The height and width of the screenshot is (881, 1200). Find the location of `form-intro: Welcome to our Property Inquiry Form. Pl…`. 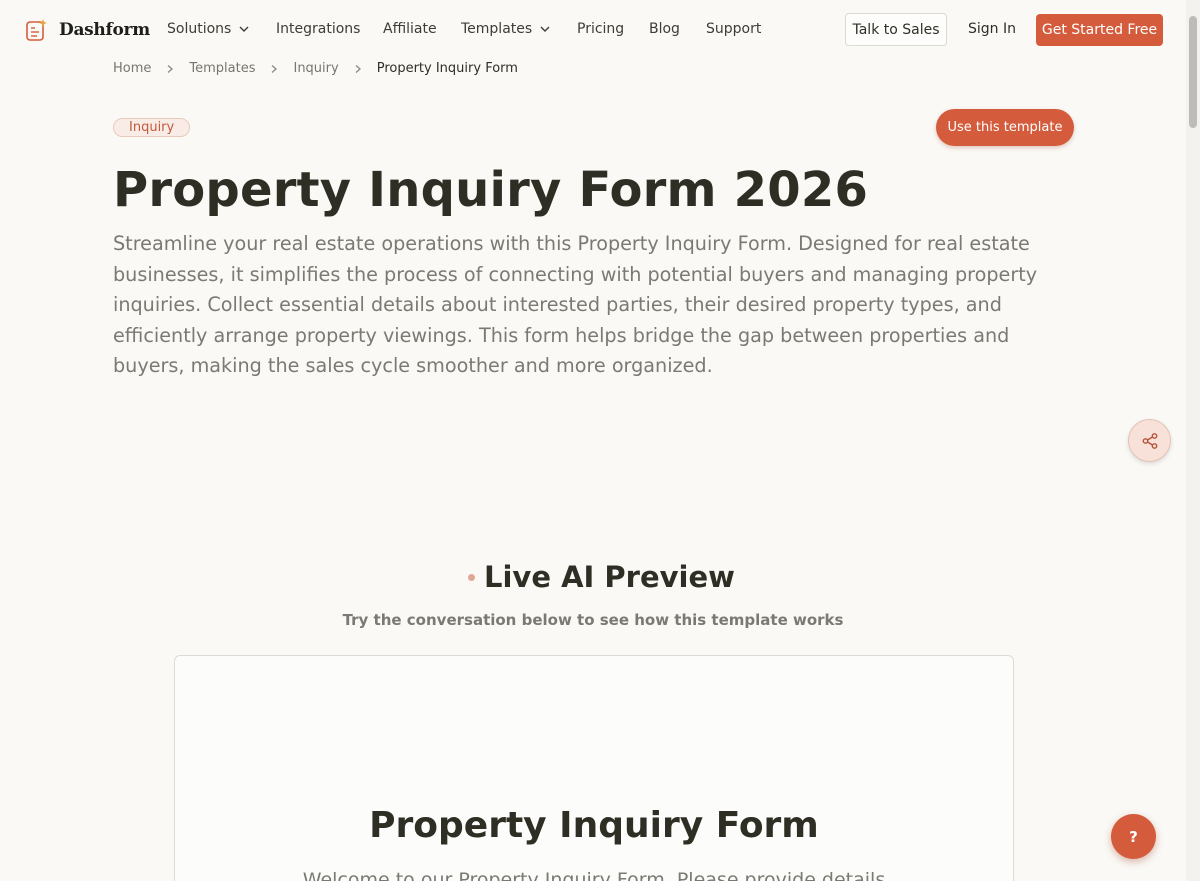

form-intro: Welcome to our Property Inquiry Form. Pl… is located at coordinates (594, 875).